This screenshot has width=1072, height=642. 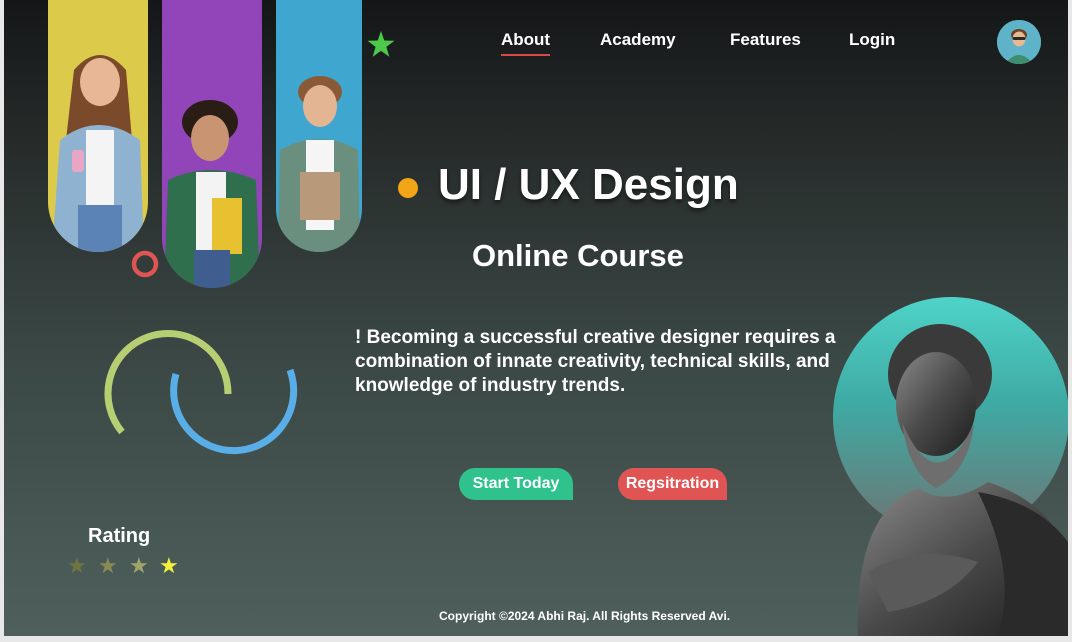 What do you see at coordinates (638, 40) in the screenshot?
I see `nav-academy: Academy` at bounding box center [638, 40].